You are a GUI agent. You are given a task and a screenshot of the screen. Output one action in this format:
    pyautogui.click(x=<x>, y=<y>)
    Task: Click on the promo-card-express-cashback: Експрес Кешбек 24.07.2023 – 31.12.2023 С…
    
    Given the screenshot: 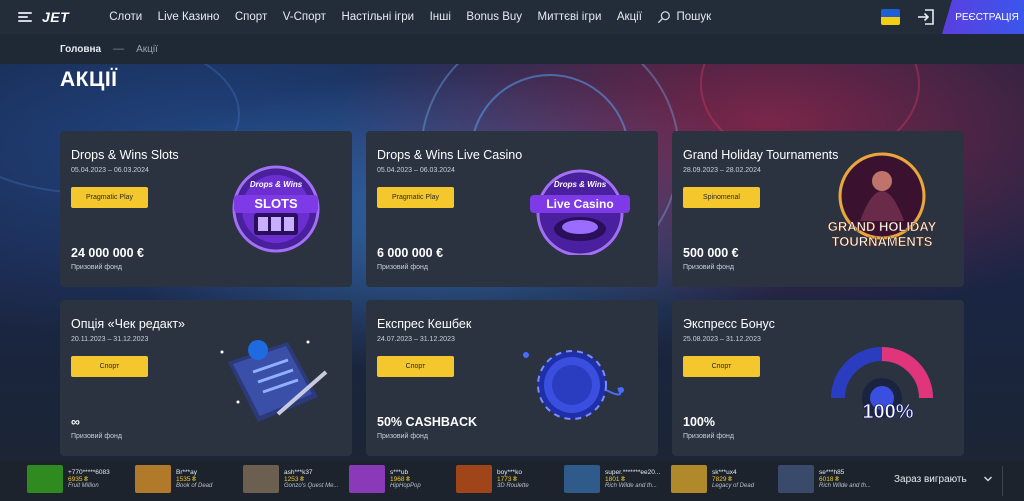 What is the action you would take?
    pyautogui.click(x=512, y=378)
    